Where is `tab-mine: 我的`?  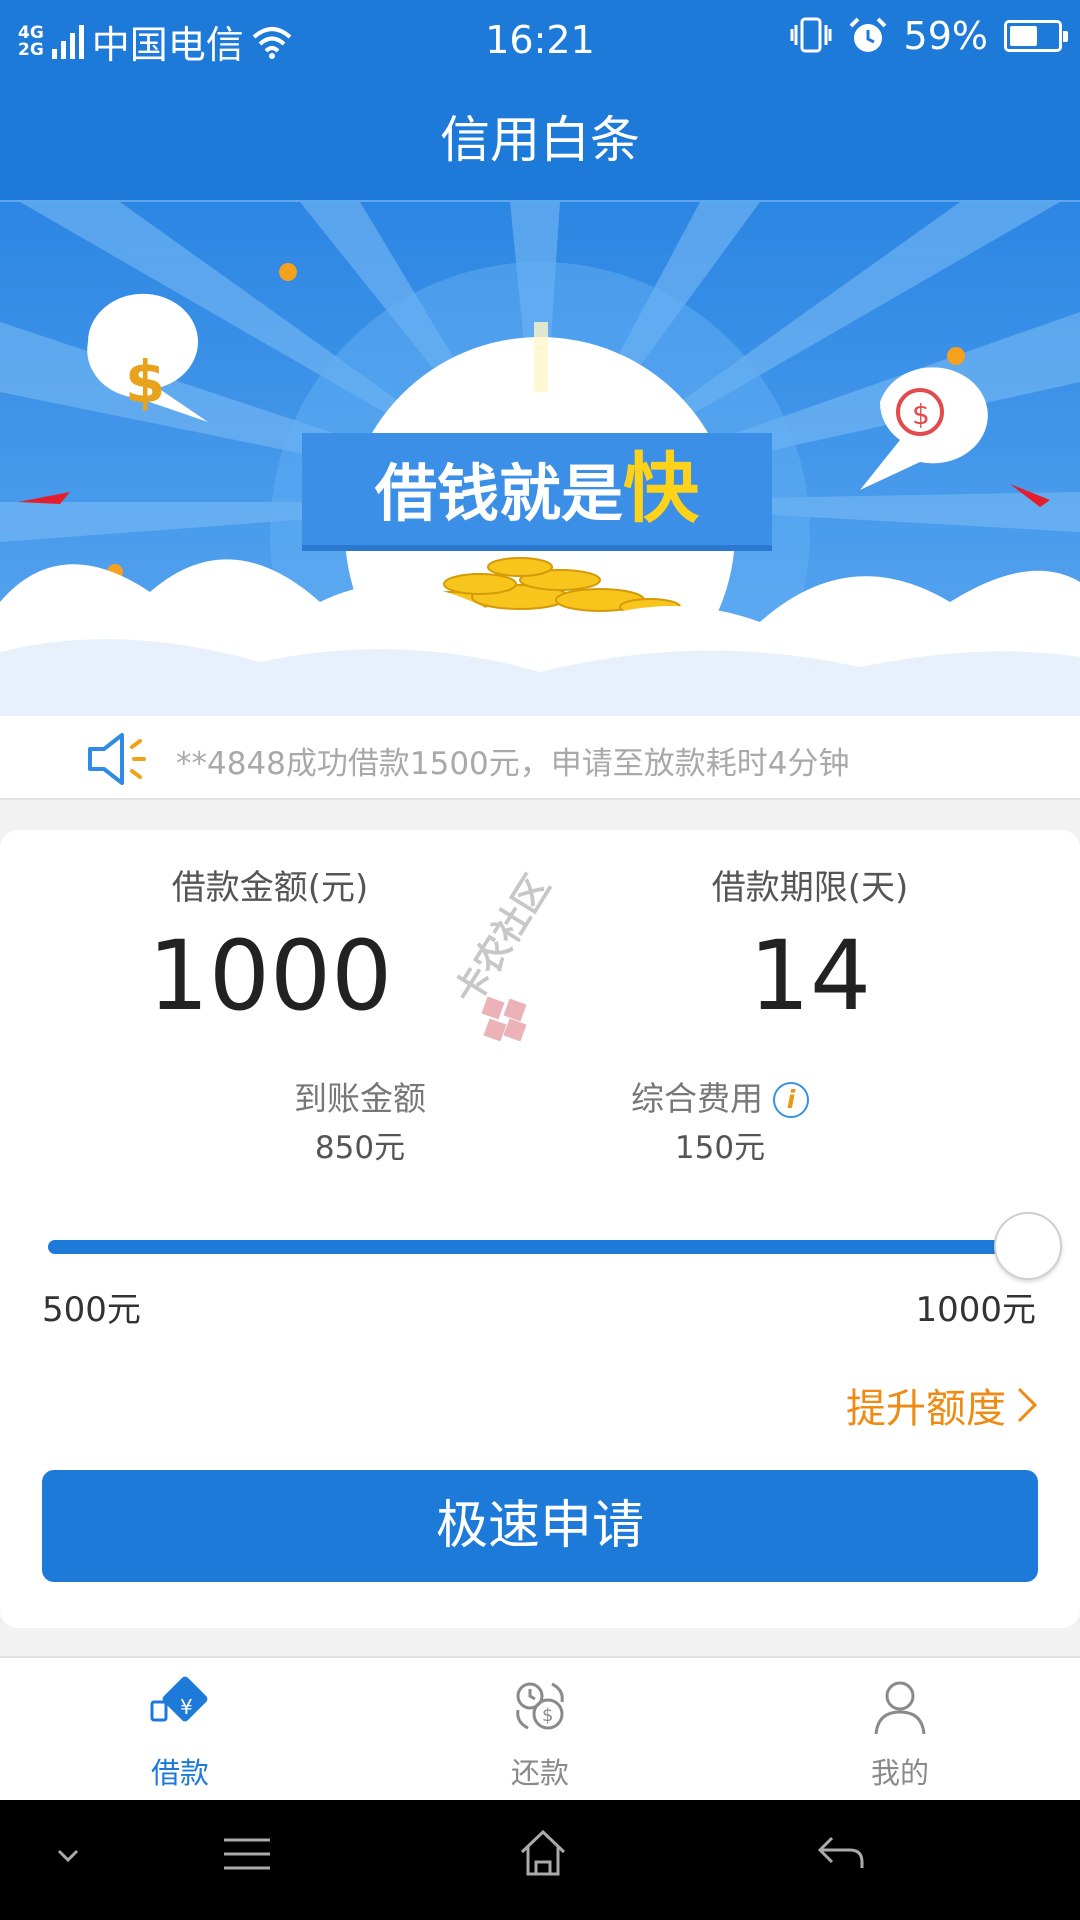
tab-mine: 我的 is located at coordinates (900, 1730).